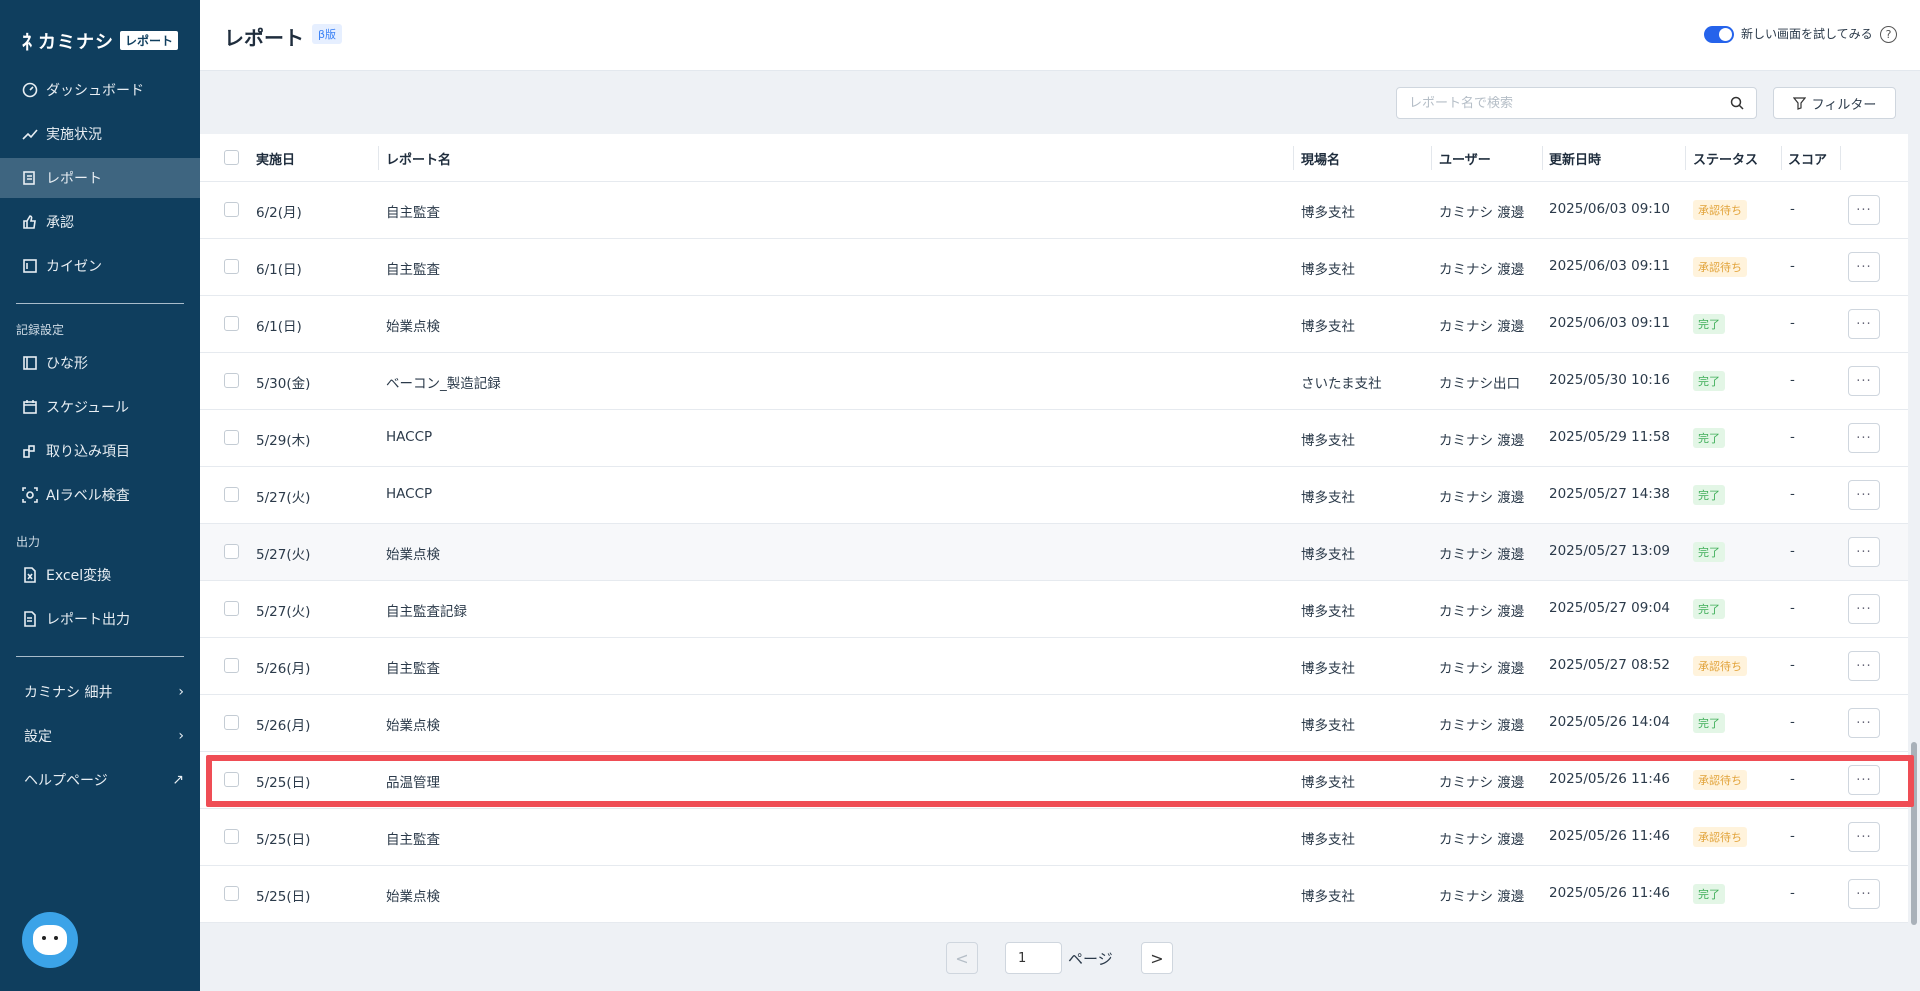  I want to click on cell-report-name: ベーコン_製造記録, so click(443, 382).